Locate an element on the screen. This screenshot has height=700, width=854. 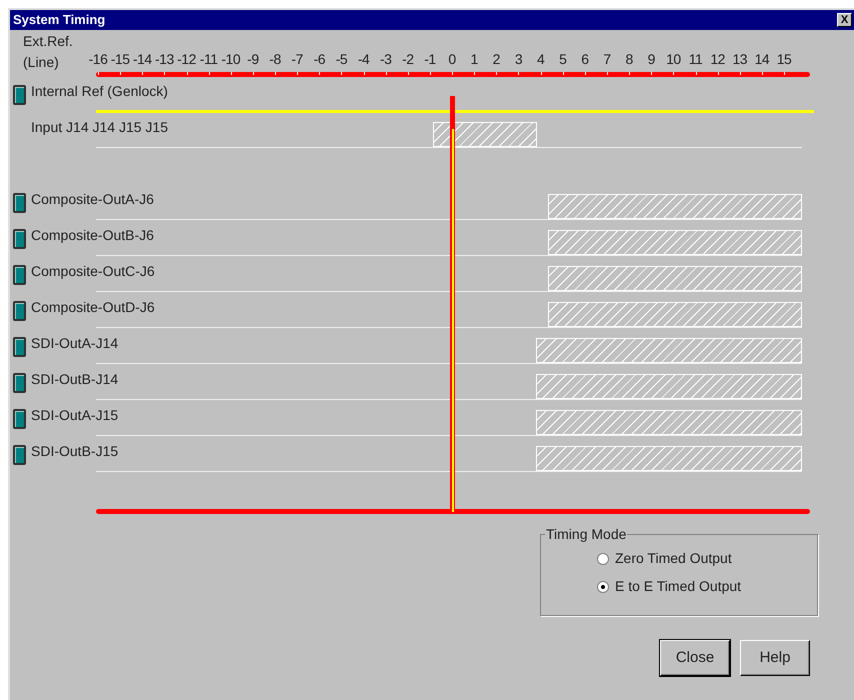
scale-label: -3 is located at coordinates (386, 59).